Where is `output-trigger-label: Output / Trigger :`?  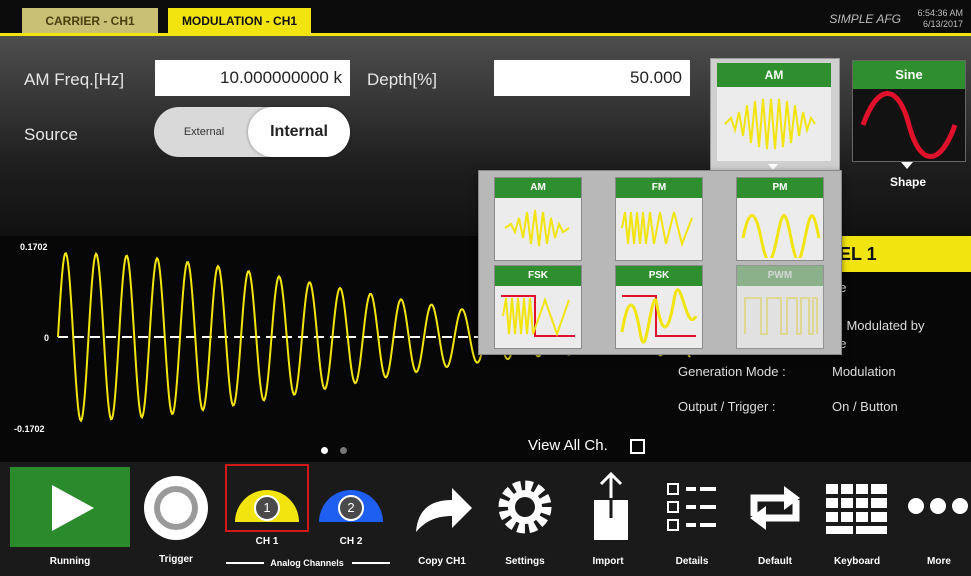 output-trigger-label: Output / Trigger : is located at coordinates (727, 406).